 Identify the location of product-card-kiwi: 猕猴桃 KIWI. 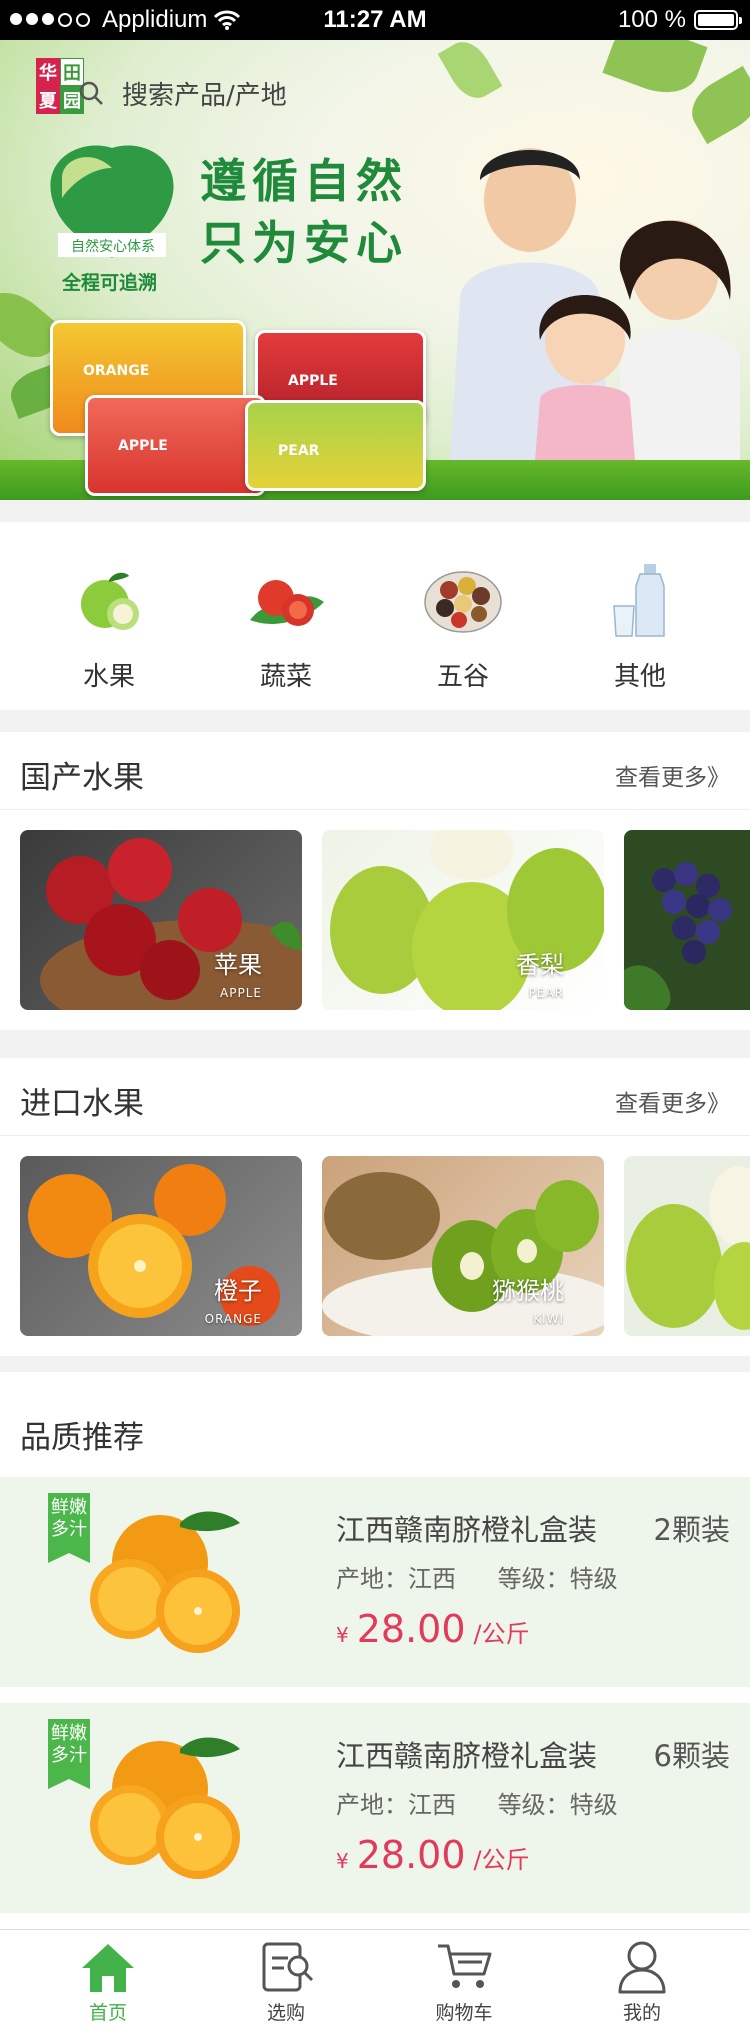
(463, 1246).